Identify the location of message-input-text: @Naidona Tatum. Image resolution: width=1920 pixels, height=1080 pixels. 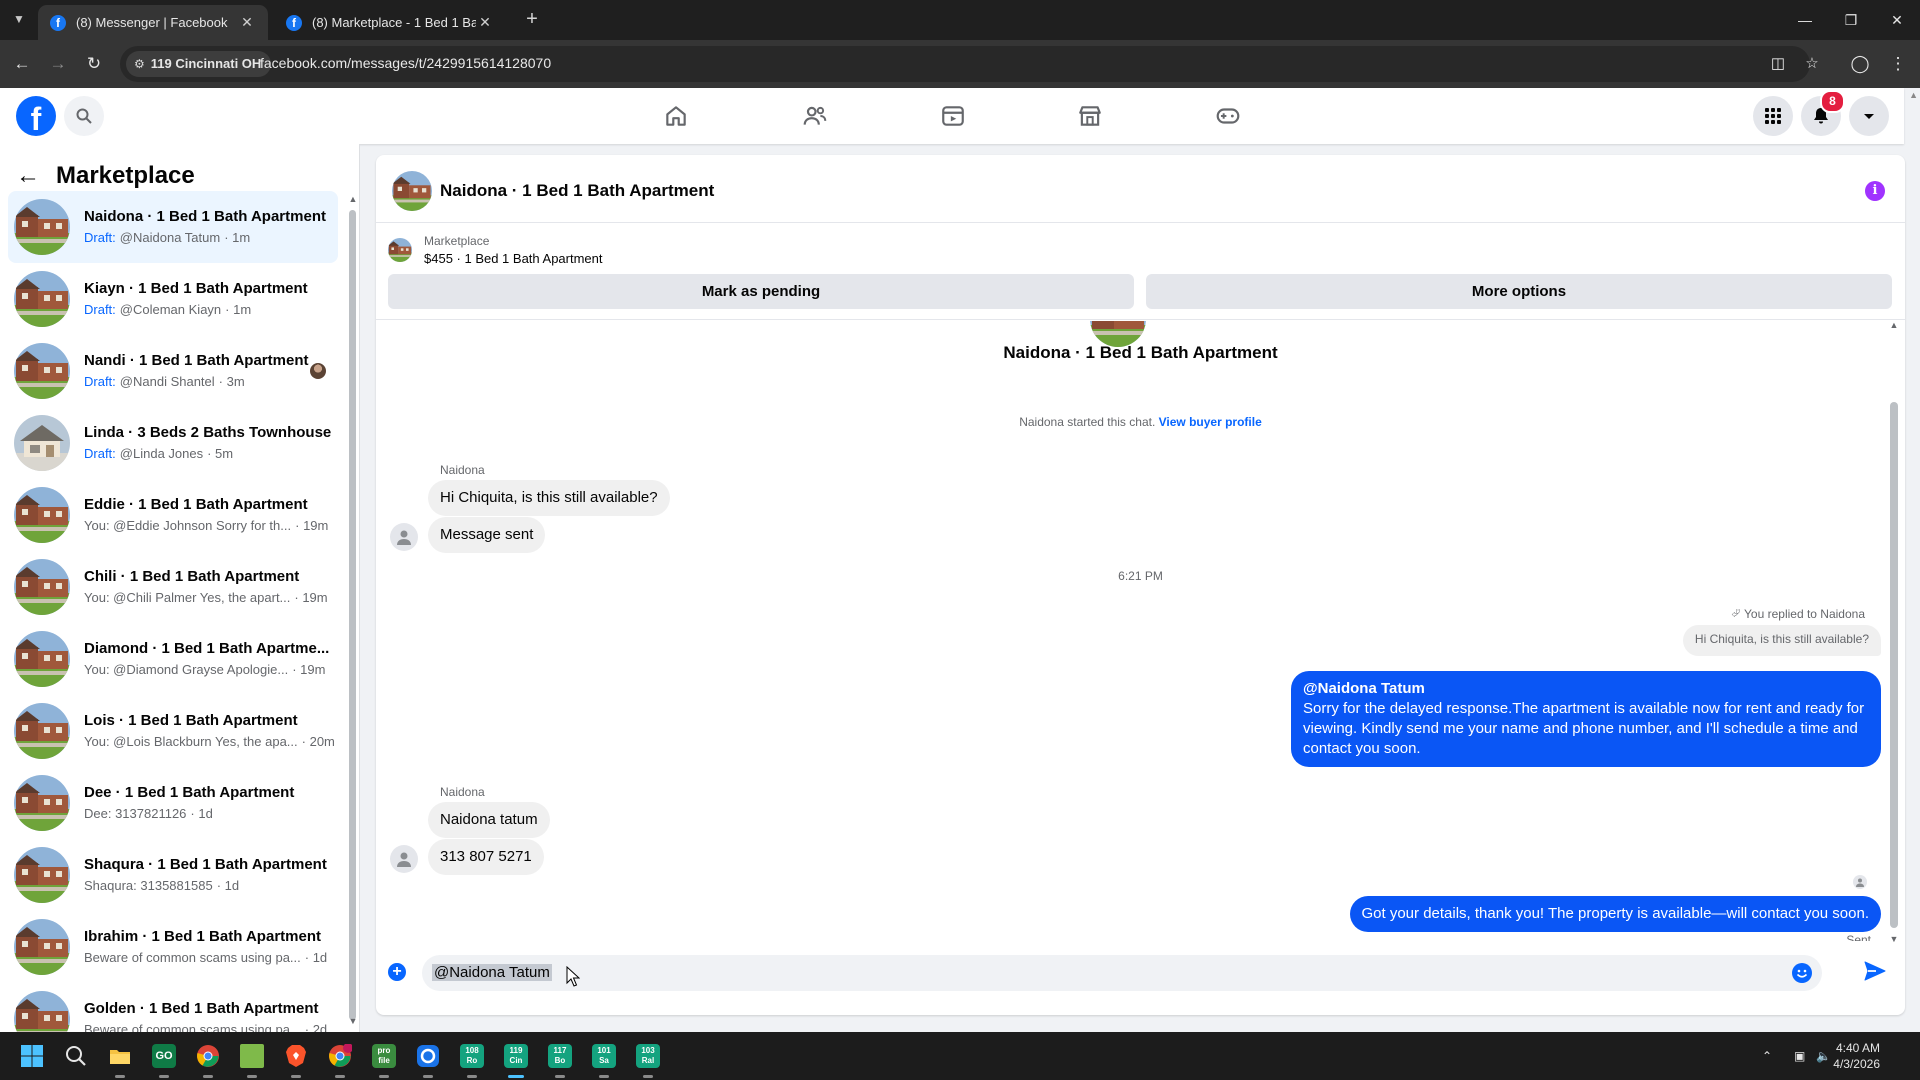
(492, 972).